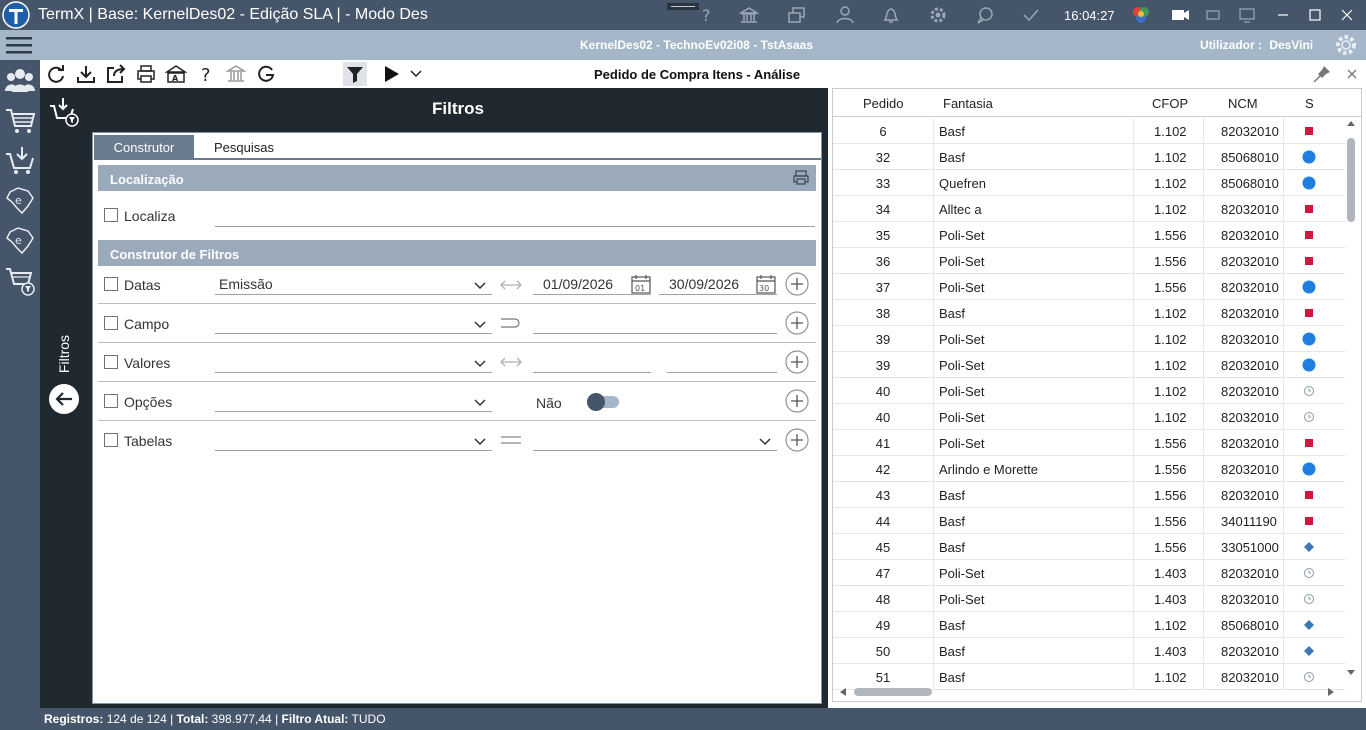  Describe the element at coordinates (111, 440) in the screenshot. I see `tabelas-checkbox` at that location.